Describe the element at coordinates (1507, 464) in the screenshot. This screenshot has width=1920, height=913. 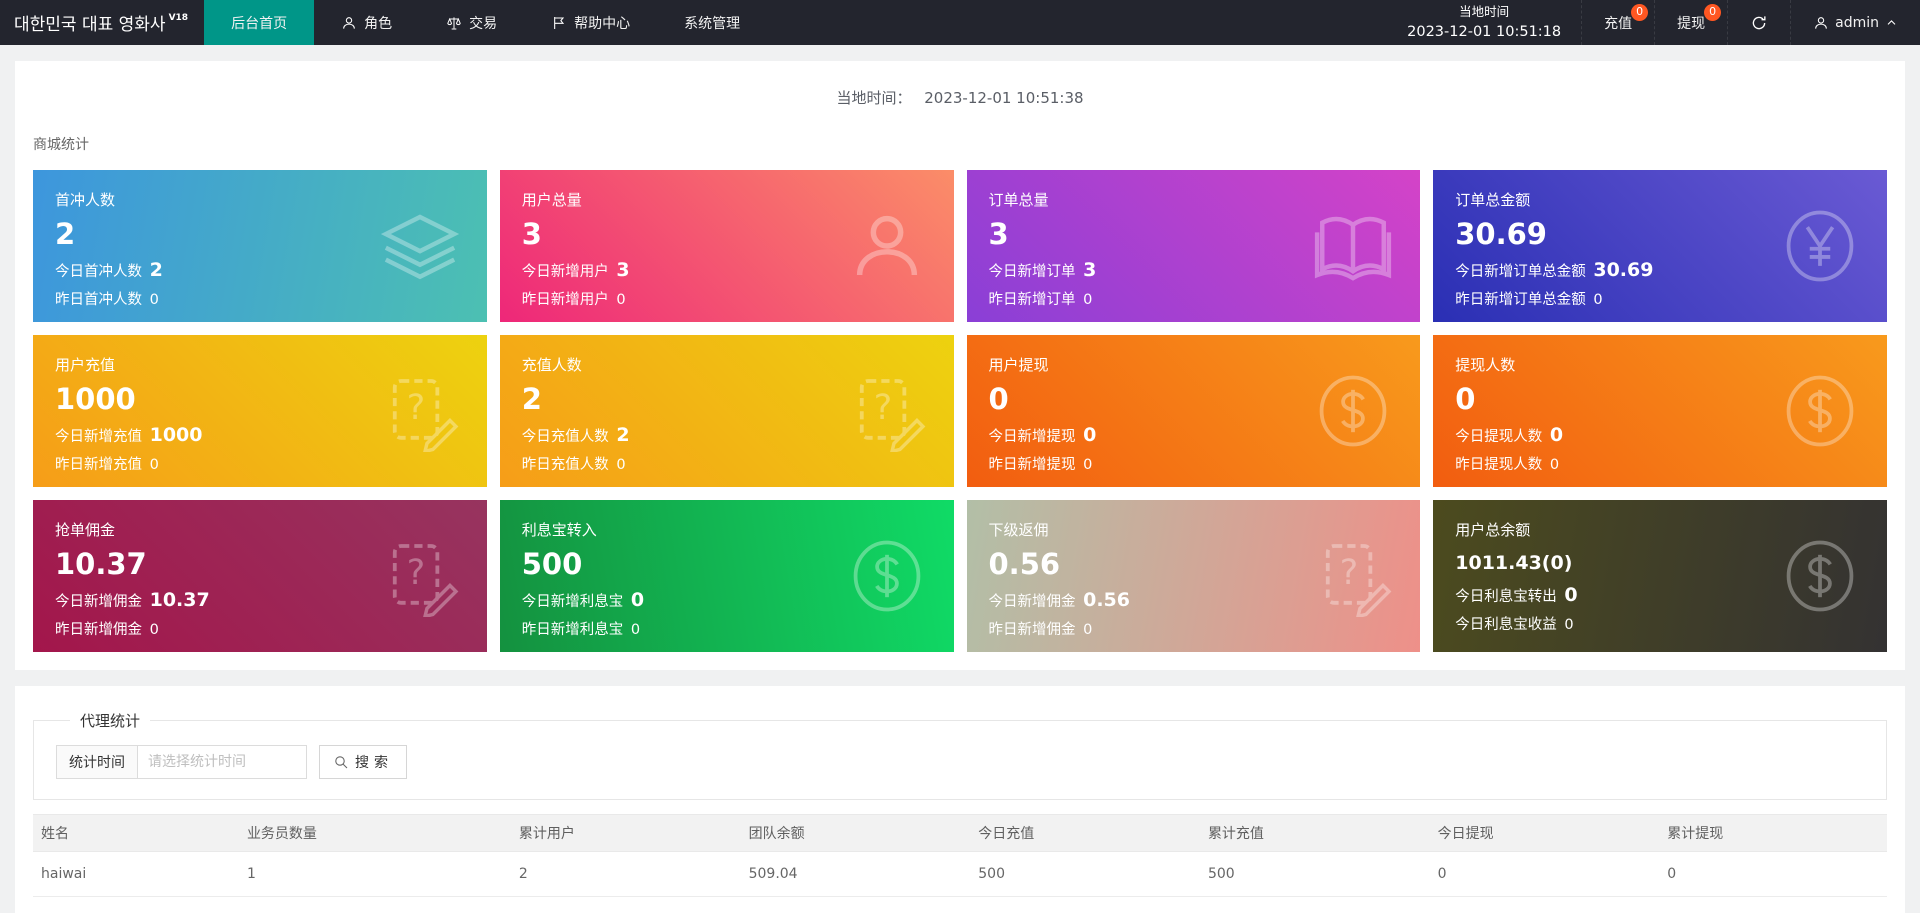
I see `card-yesterday-line: 昨日提现人数 0` at that location.